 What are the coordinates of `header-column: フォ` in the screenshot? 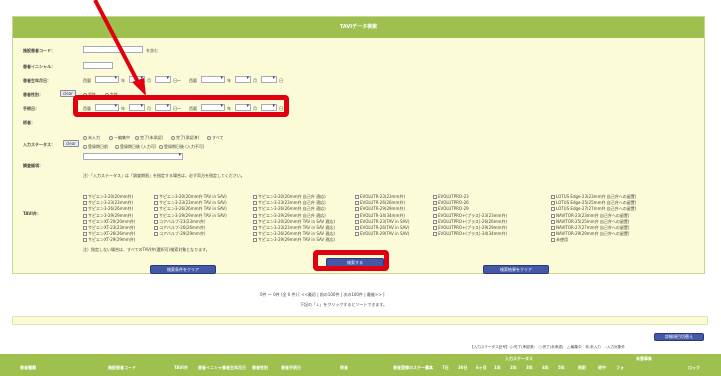 It's located at (620, 368).